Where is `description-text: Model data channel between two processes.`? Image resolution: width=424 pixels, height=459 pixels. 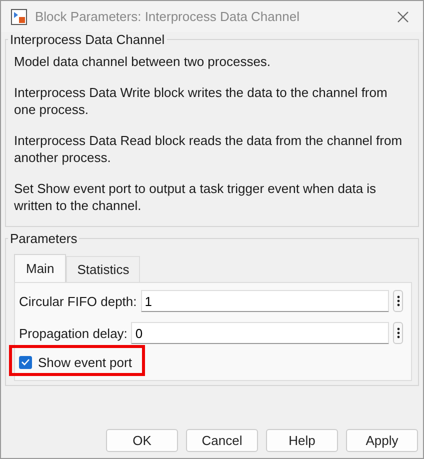
description-text: Model data channel between two processes. is located at coordinates (143, 61).